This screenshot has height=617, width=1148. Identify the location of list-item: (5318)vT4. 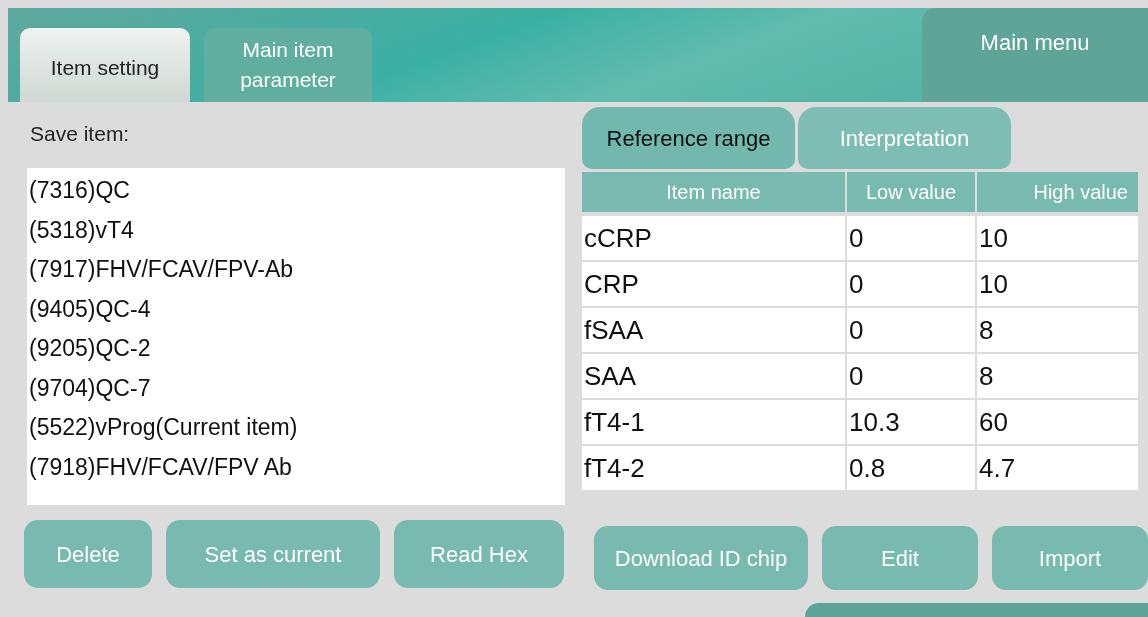
(297, 231).